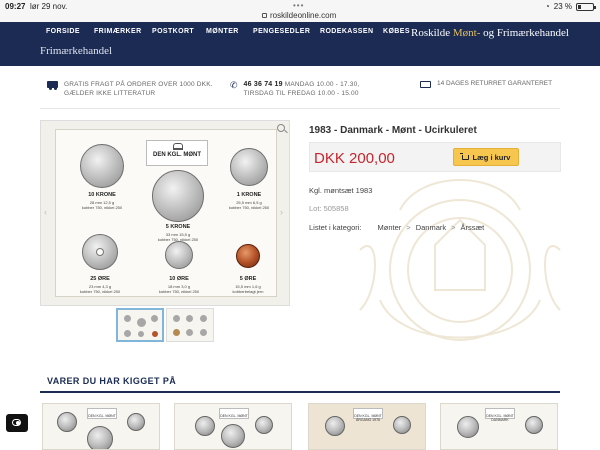 The width and height of the screenshot is (600, 450). What do you see at coordinates (281, 31) in the screenshot?
I see `nav-item-pengesedler: PENGESEDLER` at bounding box center [281, 31].